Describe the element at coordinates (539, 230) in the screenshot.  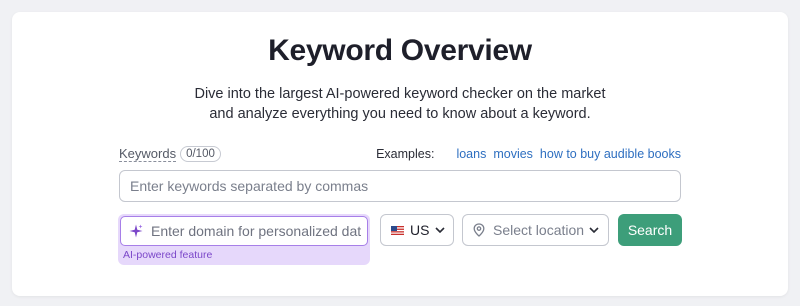
I see `location-placeholder: Select location` at that location.